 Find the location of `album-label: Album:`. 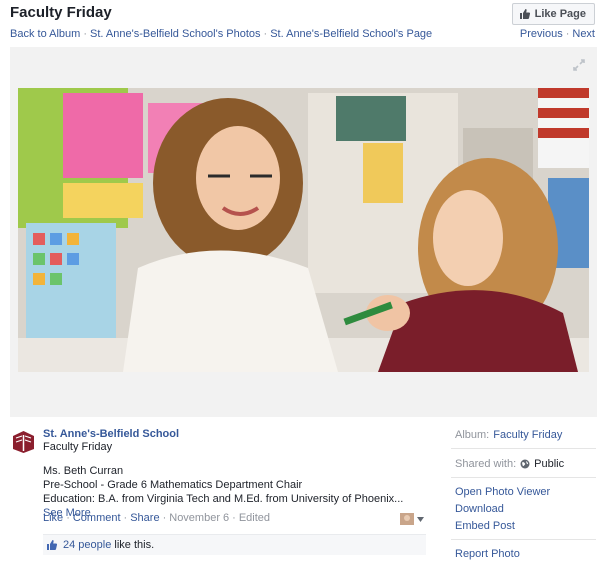

album-label: Album: is located at coordinates (472, 435).